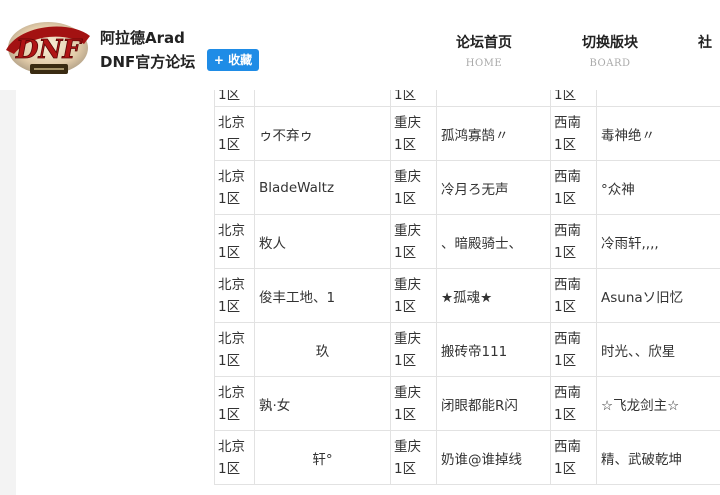  I want to click on dnf-logo: DNF, so click(48, 49).